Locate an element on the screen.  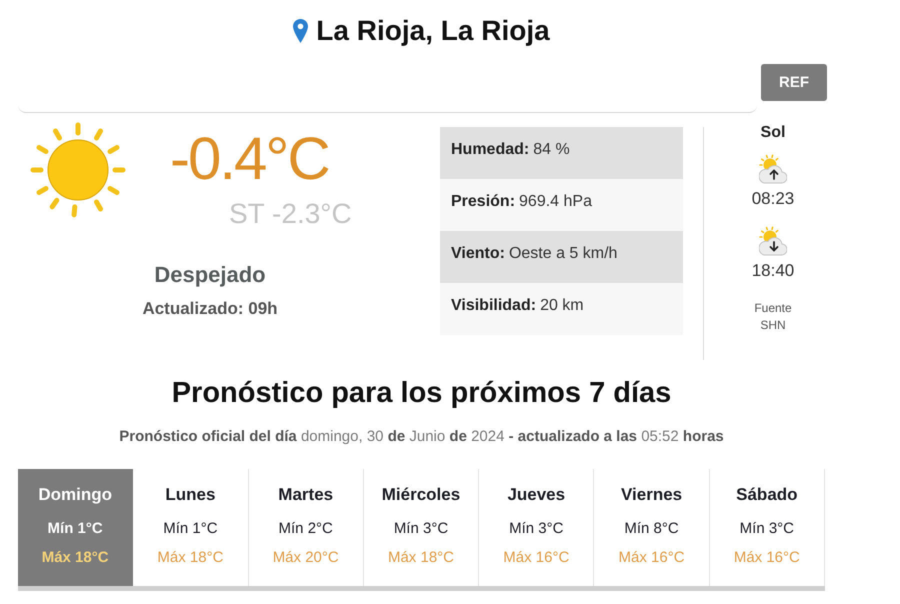
sun-event-time: 08:23 is located at coordinates (773, 199).